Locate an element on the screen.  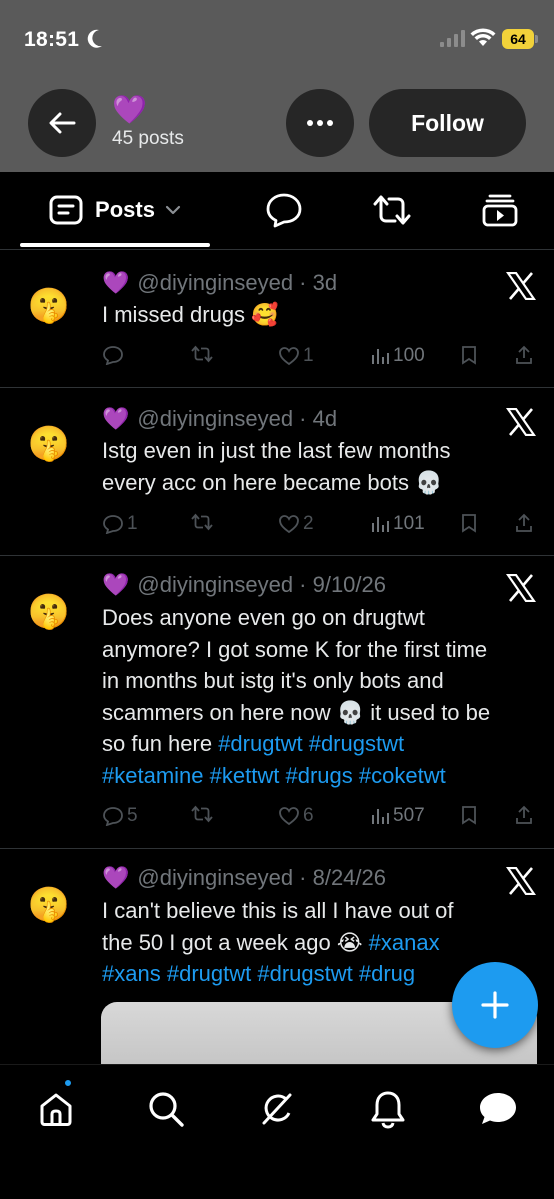
author-handle-time: @diyinginseyed · 4d is located at coordinates (237, 418).